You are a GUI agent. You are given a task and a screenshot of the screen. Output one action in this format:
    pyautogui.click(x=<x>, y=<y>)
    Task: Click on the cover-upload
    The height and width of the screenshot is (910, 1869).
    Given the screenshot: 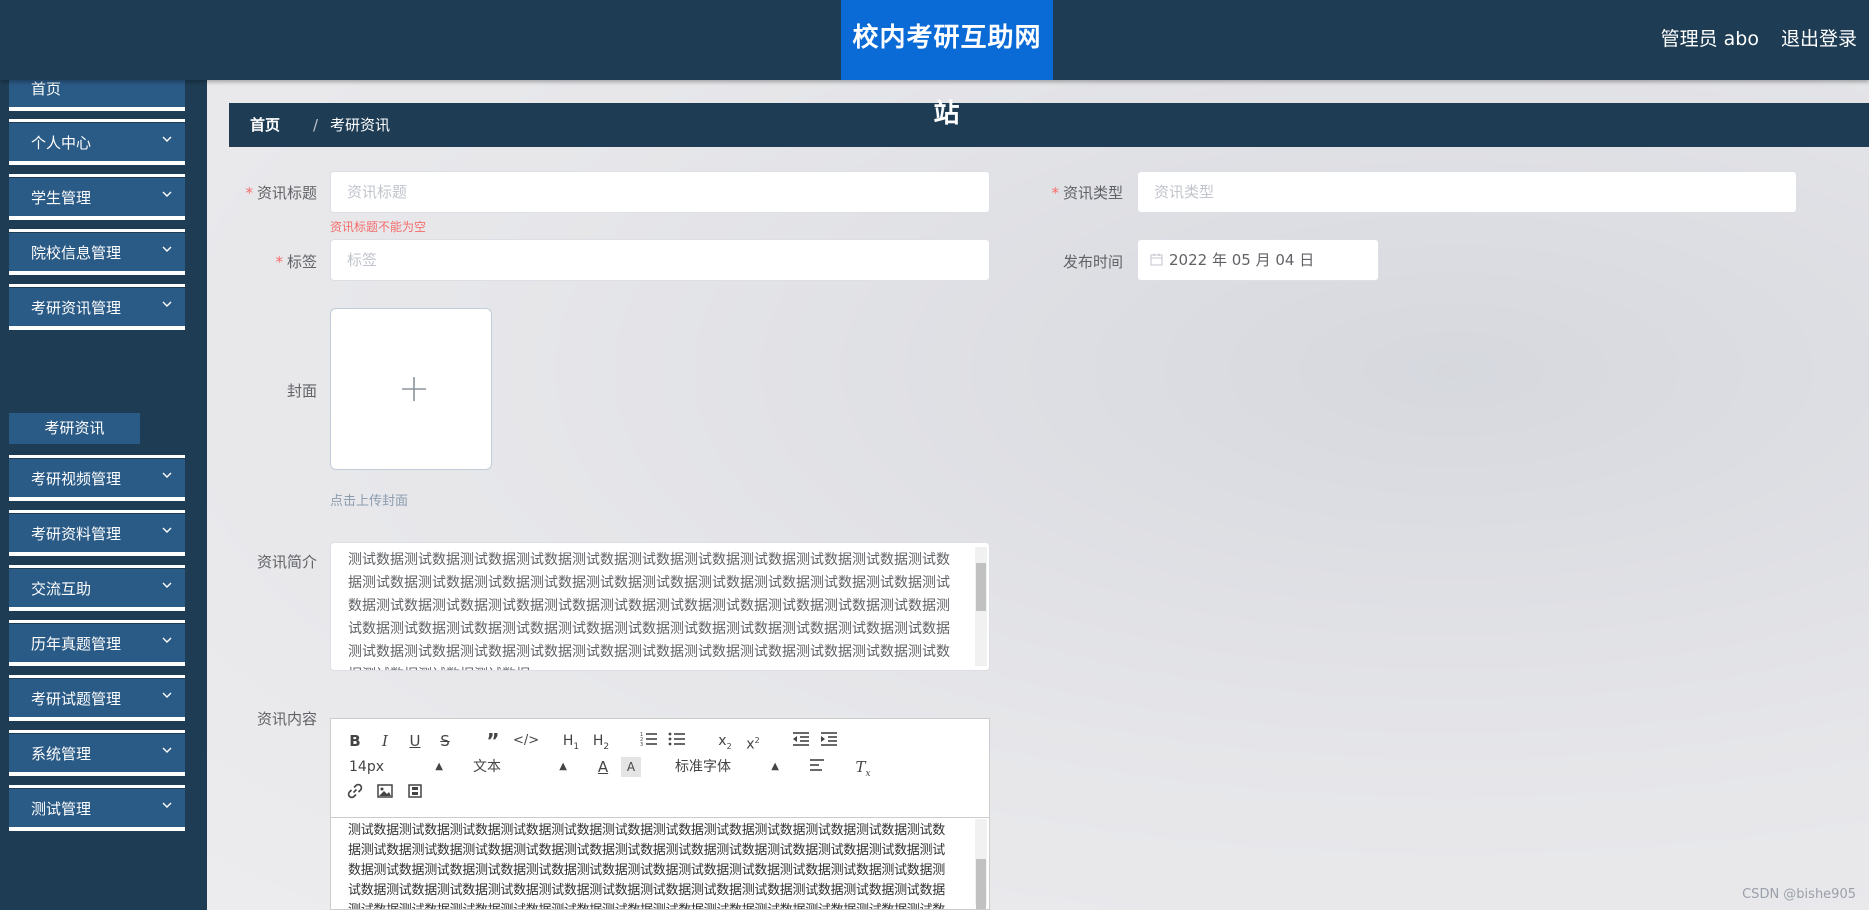 What is the action you would take?
    pyautogui.click(x=411, y=389)
    